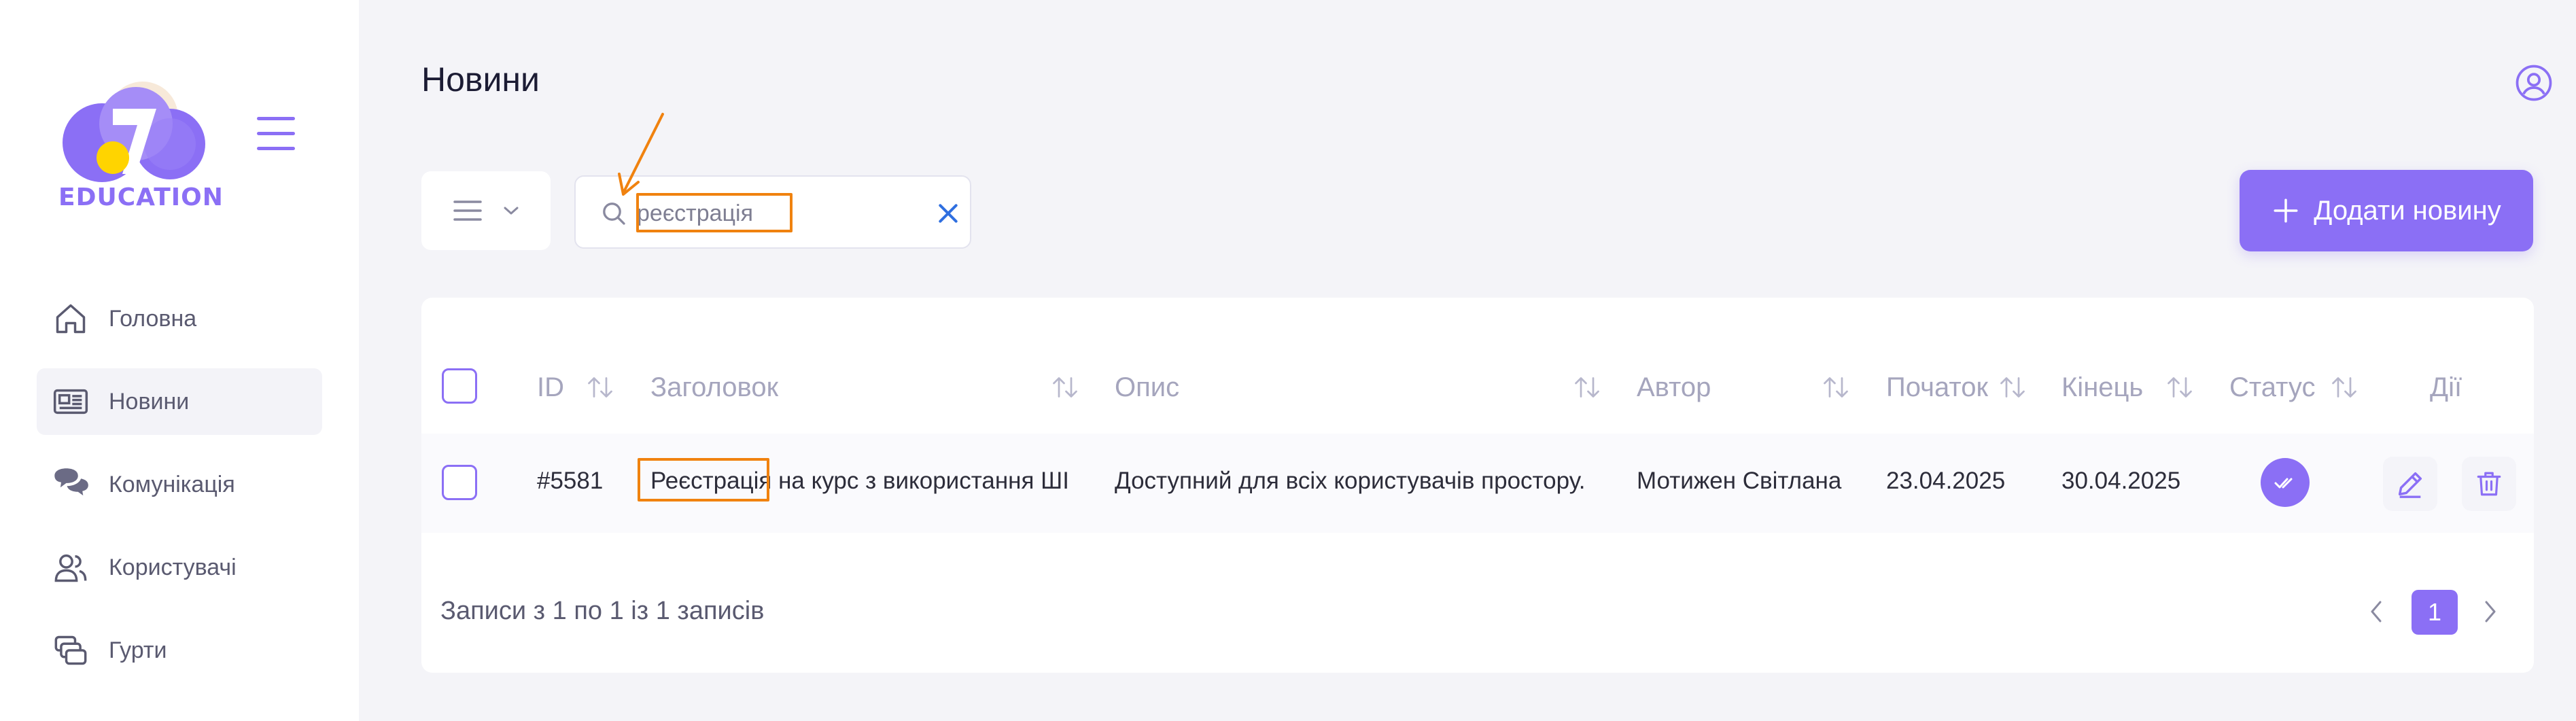 This screenshot has width=2576, height=721. What do you see at coordinates (278, 134) in the screenshot?
I see `menu-toggle-icon` at bounding box center [278, 134].